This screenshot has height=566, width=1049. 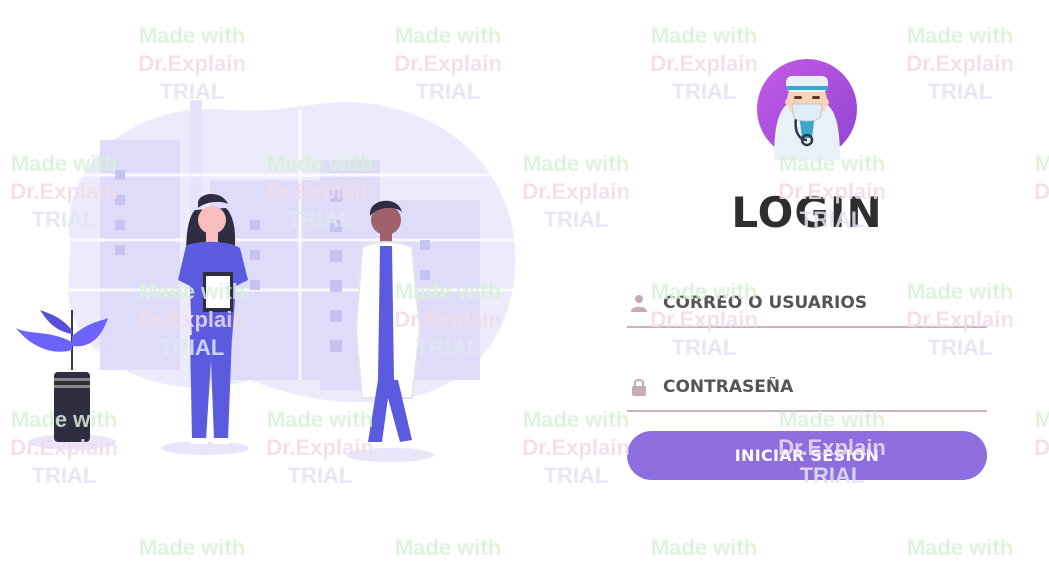 What do you see at coordinates (62, 376) in the screenshot?
I see `plant-icon` at bounding box center [62, 376].